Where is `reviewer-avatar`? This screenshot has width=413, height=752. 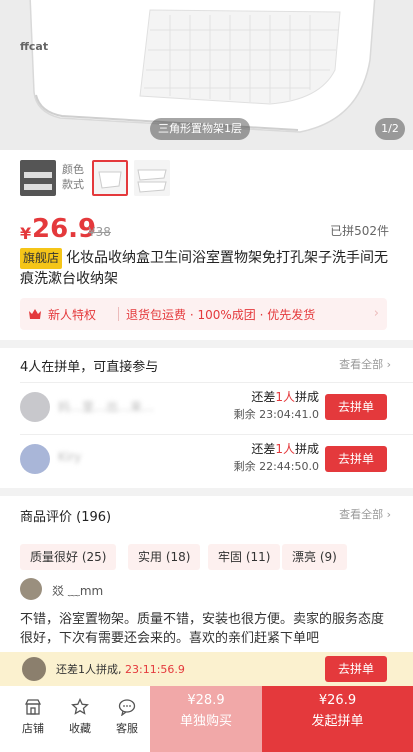
reviewer-avatar is located at coordinates (31, 589).